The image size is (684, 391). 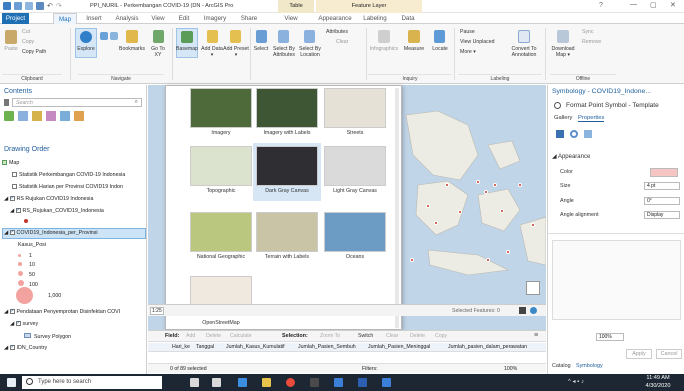 I want to click on basemap-imagery-labels-thumbnail, so click(x=287, y=108).